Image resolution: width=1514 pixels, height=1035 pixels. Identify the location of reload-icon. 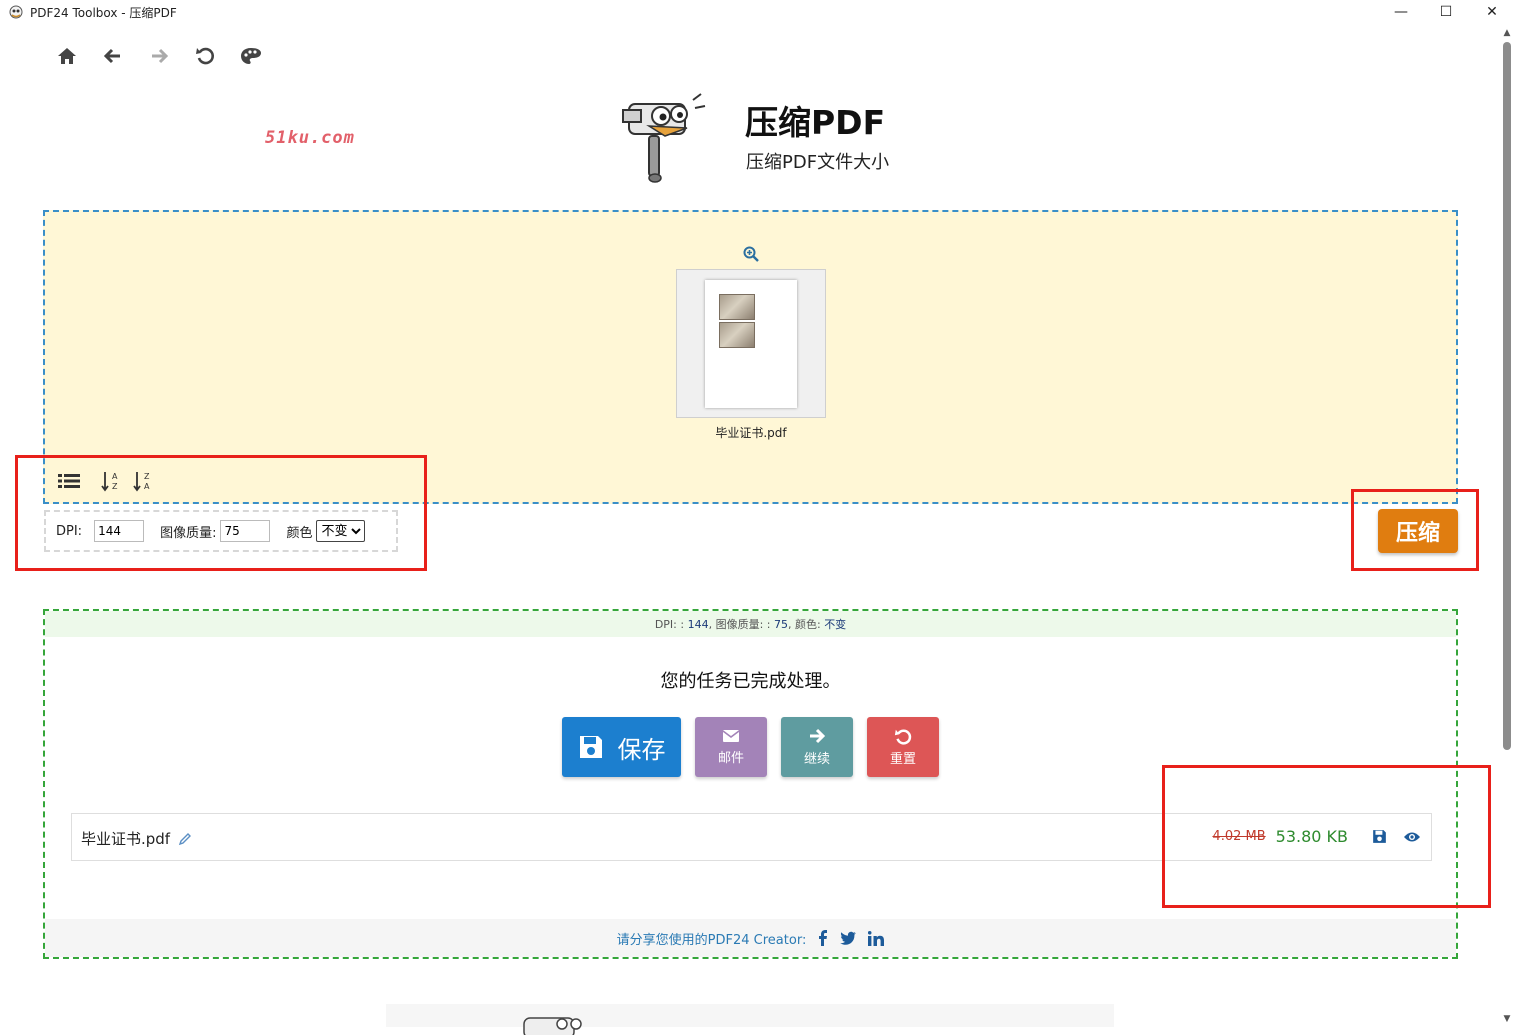
(205, 56).